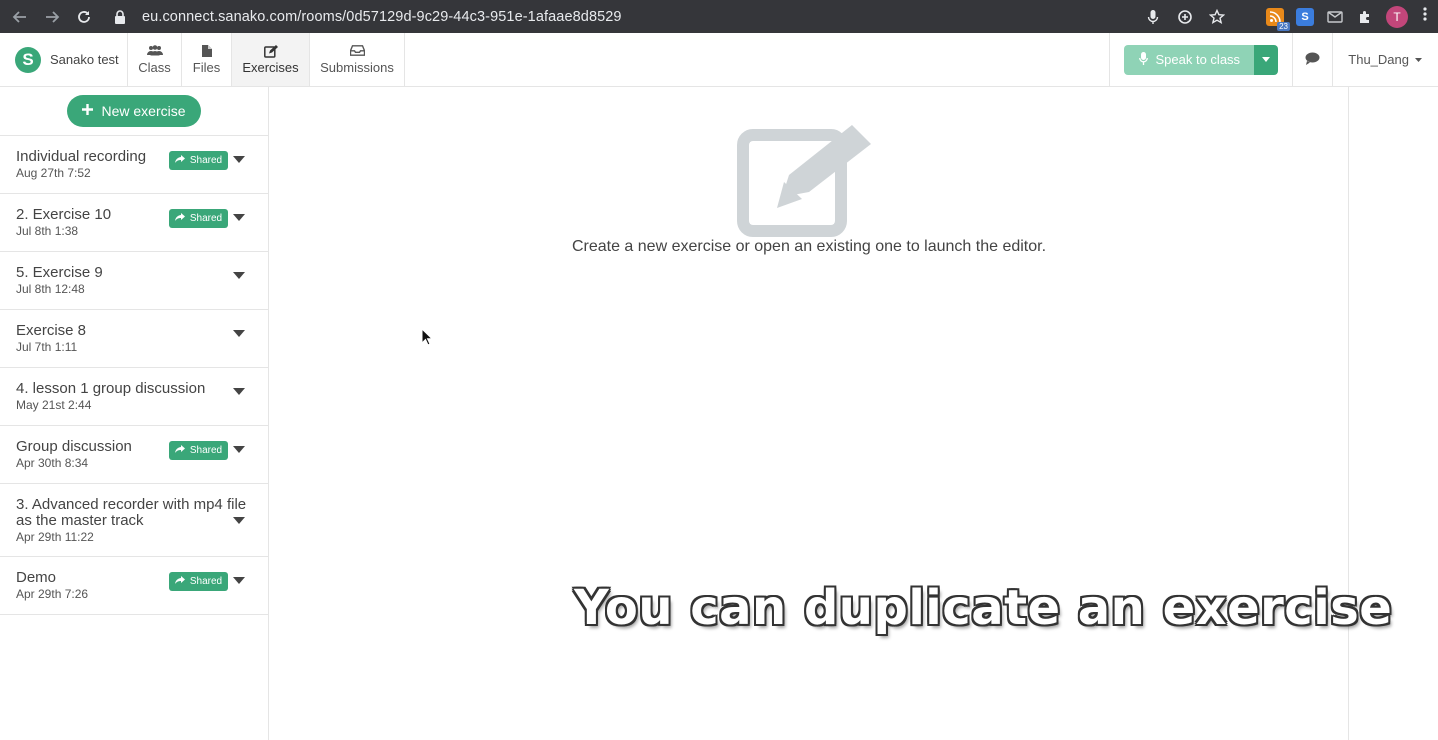 The height and width of the screenshot is (740, 1438). Describe the element at coordinates (206, 67) in the screenshot. I see `tab-files-label: Files` at that location.